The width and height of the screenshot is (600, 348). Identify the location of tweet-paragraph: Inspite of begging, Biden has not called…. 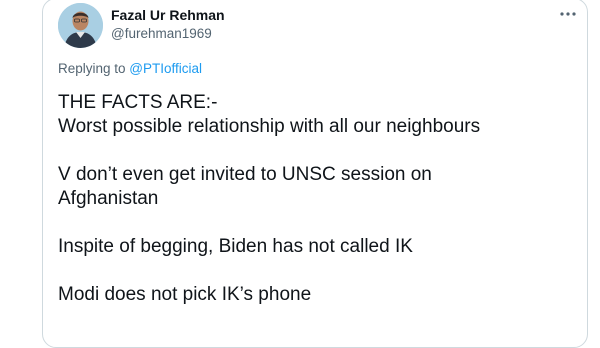
(318, 247).